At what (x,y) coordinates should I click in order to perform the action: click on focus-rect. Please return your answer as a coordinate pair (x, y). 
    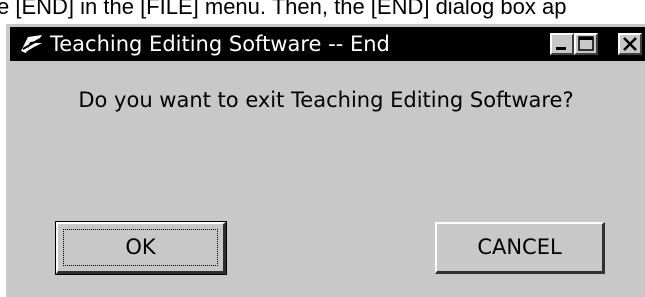
    Looking at the image, I should click on (140, 247).